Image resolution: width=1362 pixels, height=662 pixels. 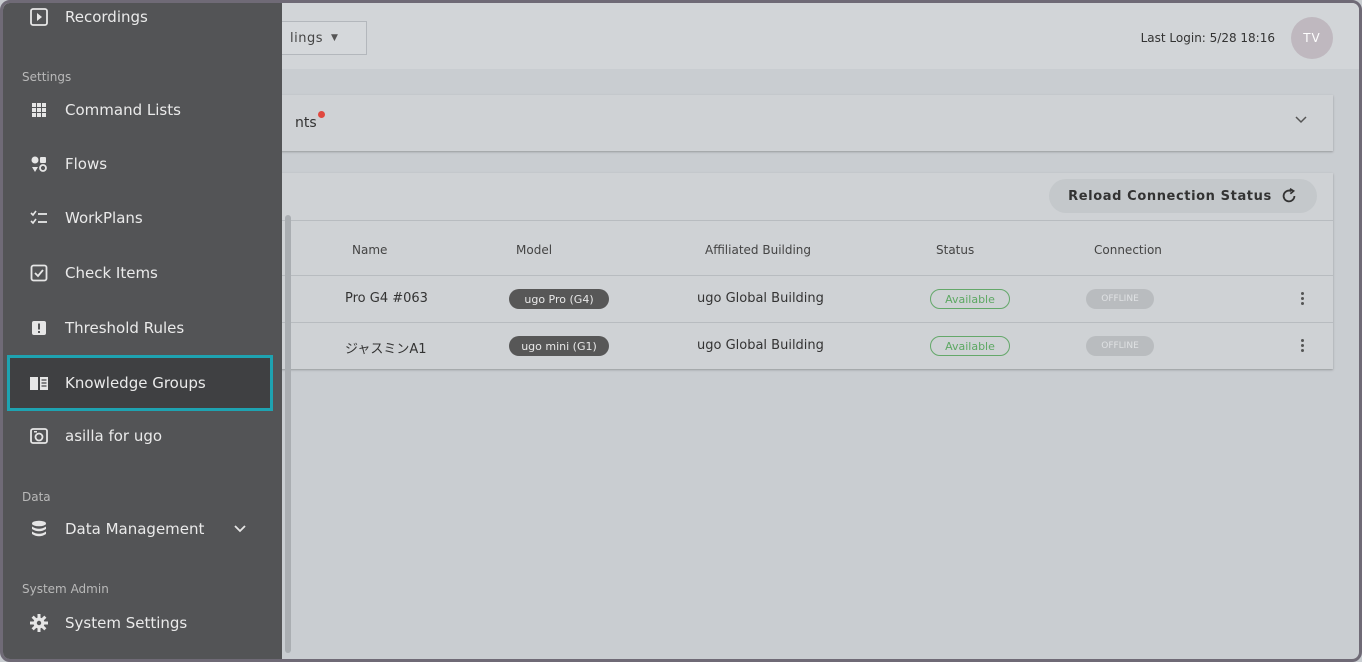 What do you see at coordinates (306, 123) in the screenshot?
I see `panel-title: nts` at bounding box center [306, 123].